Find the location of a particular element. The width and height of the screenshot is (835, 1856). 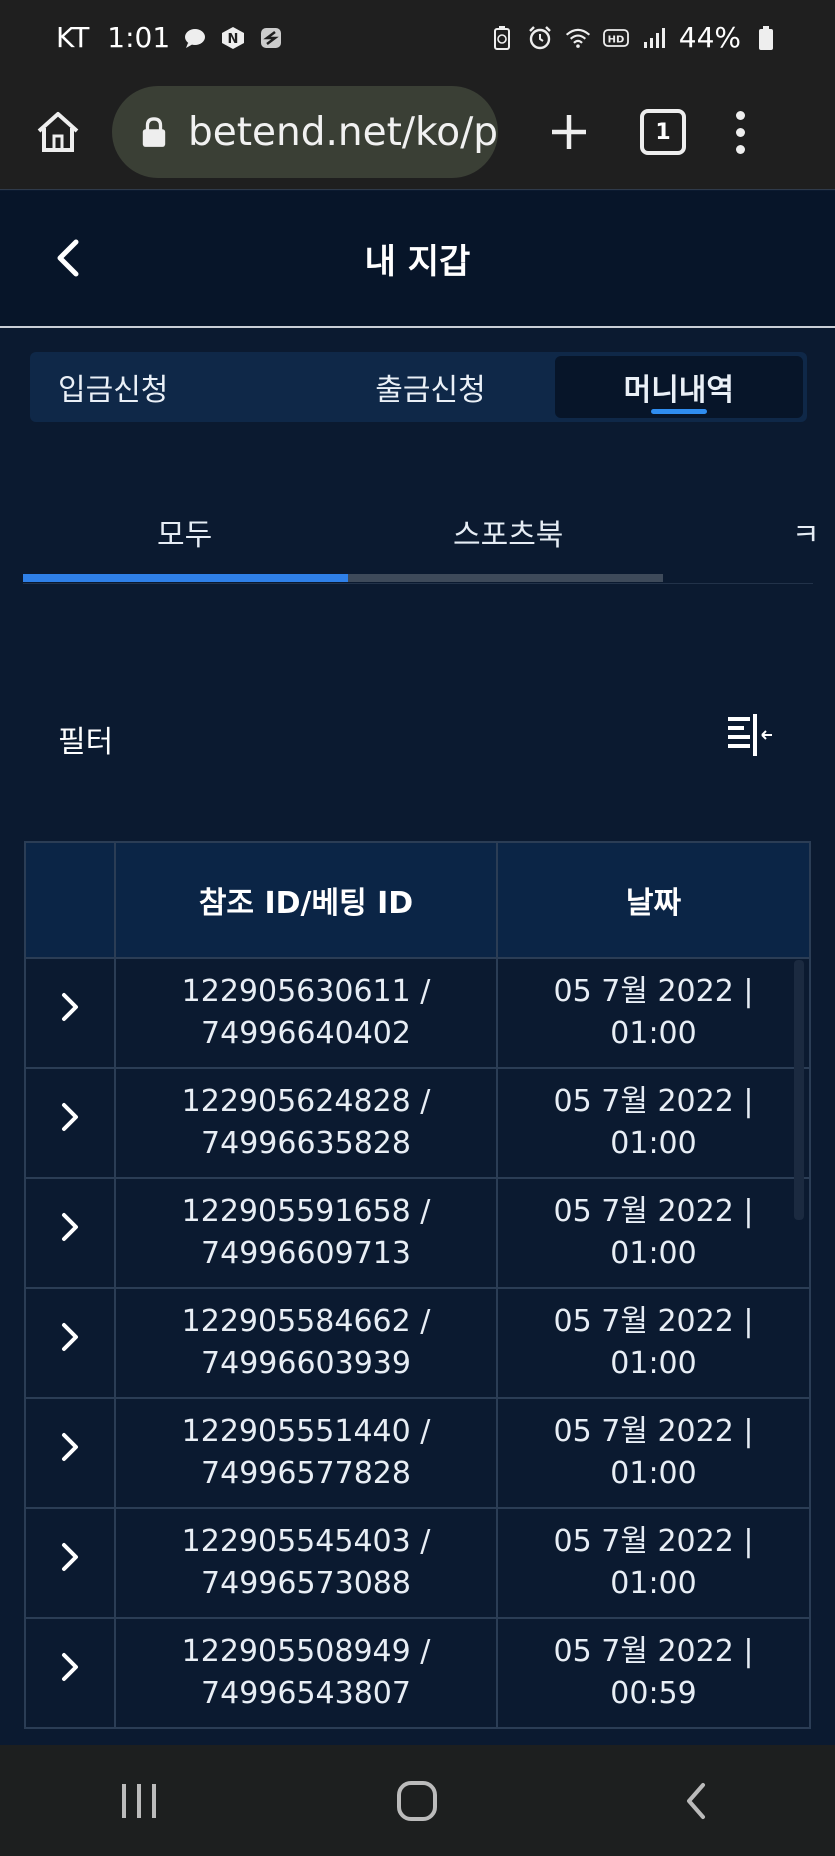

reference-id-header: 참조 ID/베팅 ID is located at coordinates (306, 900).